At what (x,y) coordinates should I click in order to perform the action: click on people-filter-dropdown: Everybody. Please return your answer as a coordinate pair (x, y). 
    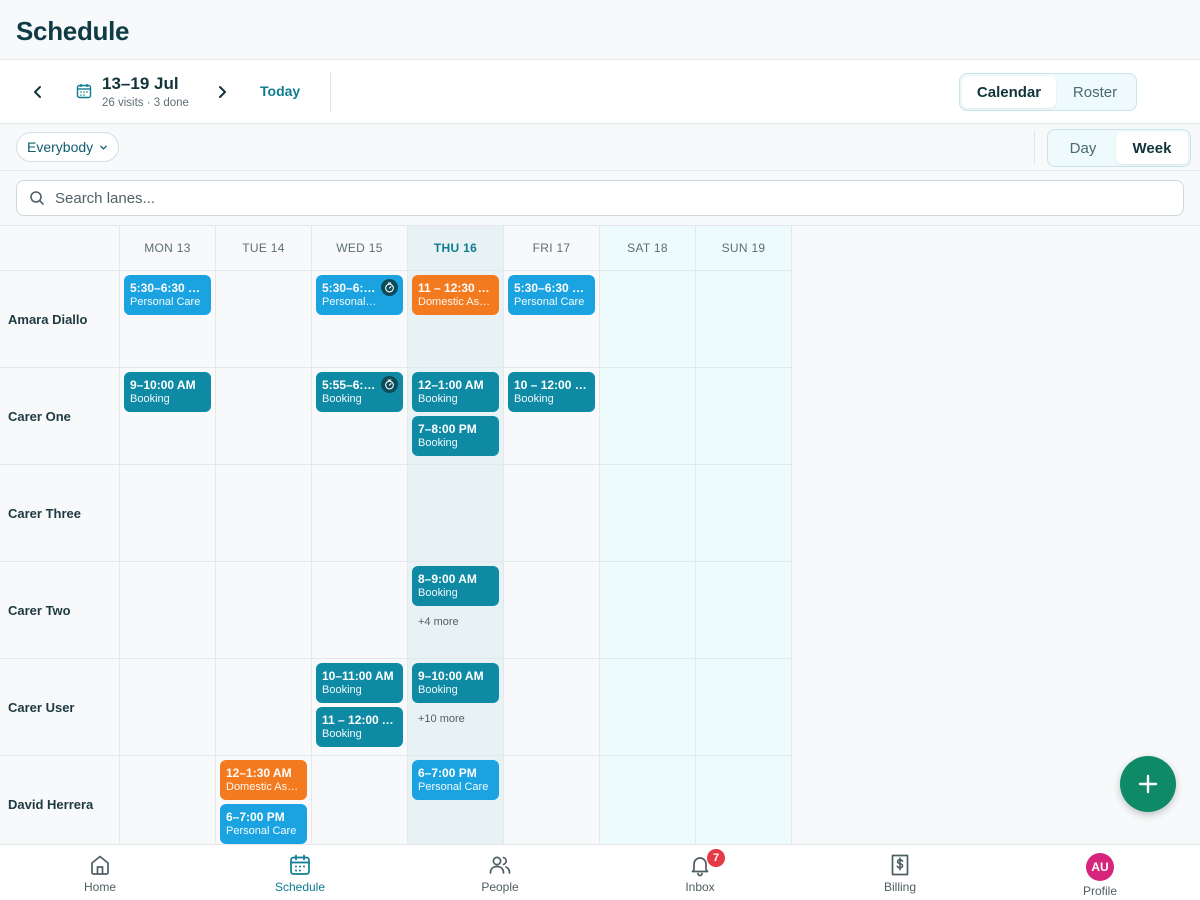
    Looking at the image, I should click on (68, 147).